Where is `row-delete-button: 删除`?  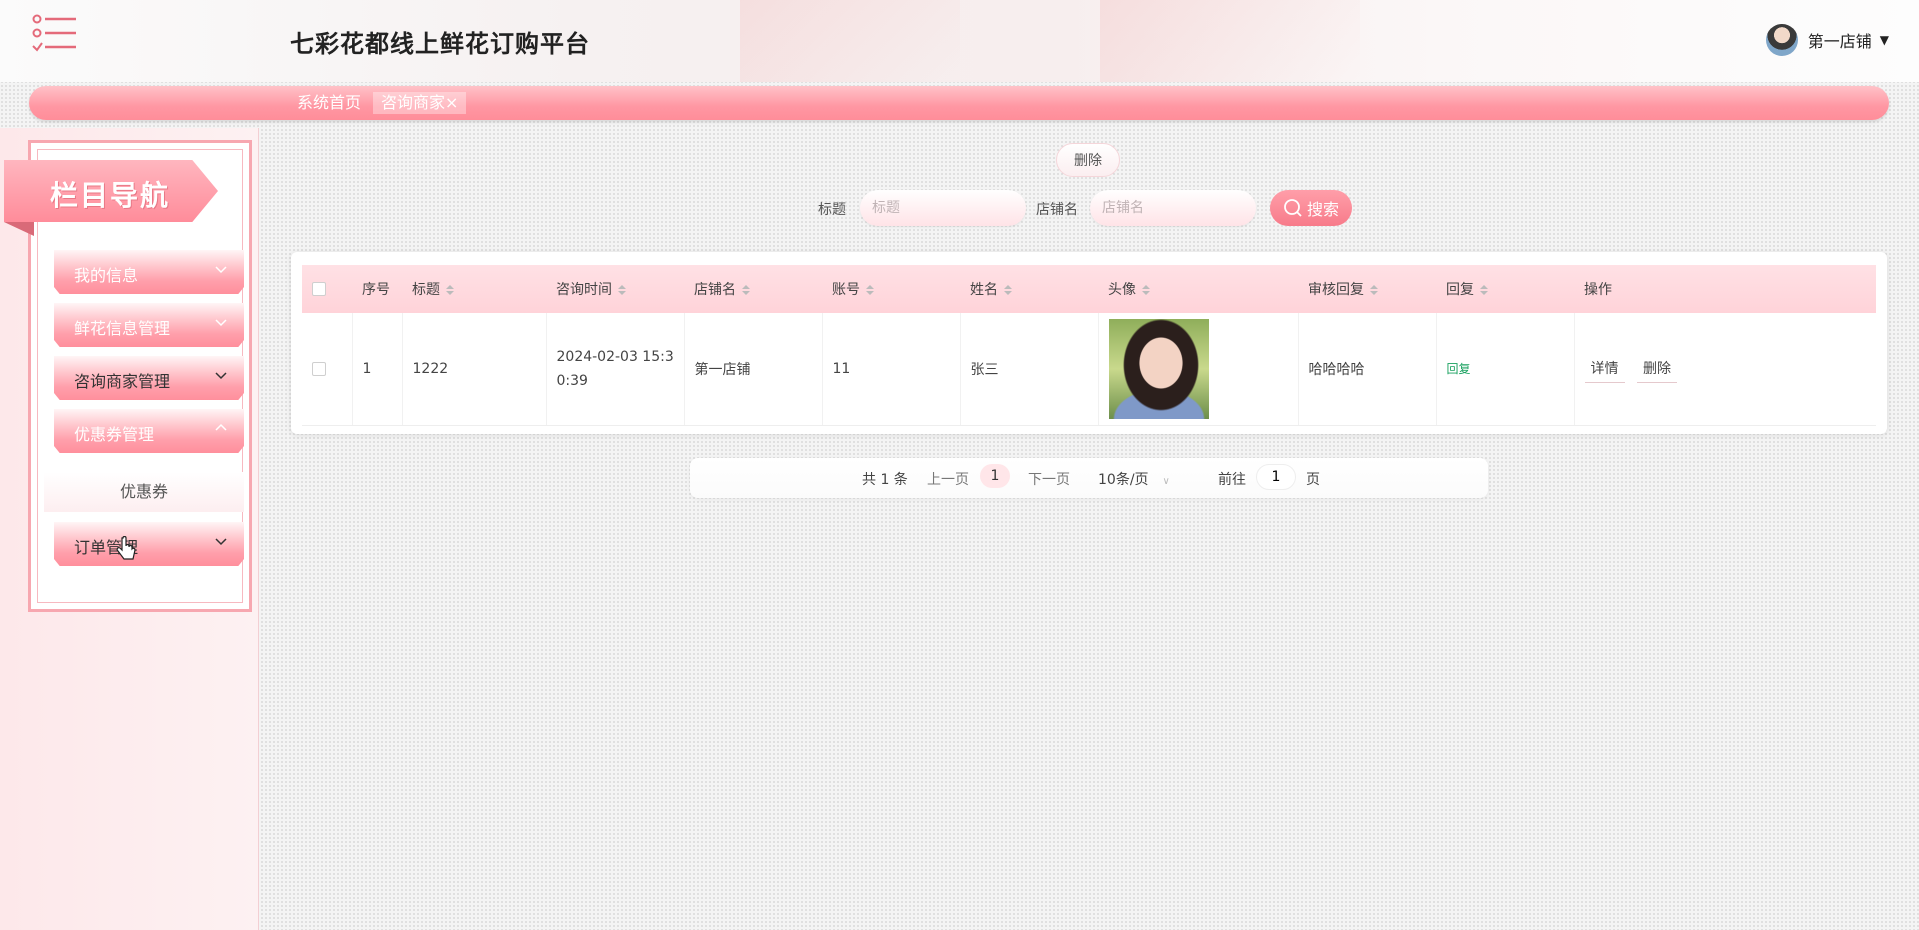
row-delete-button: 删除 is located at coordinates (1656, 369).